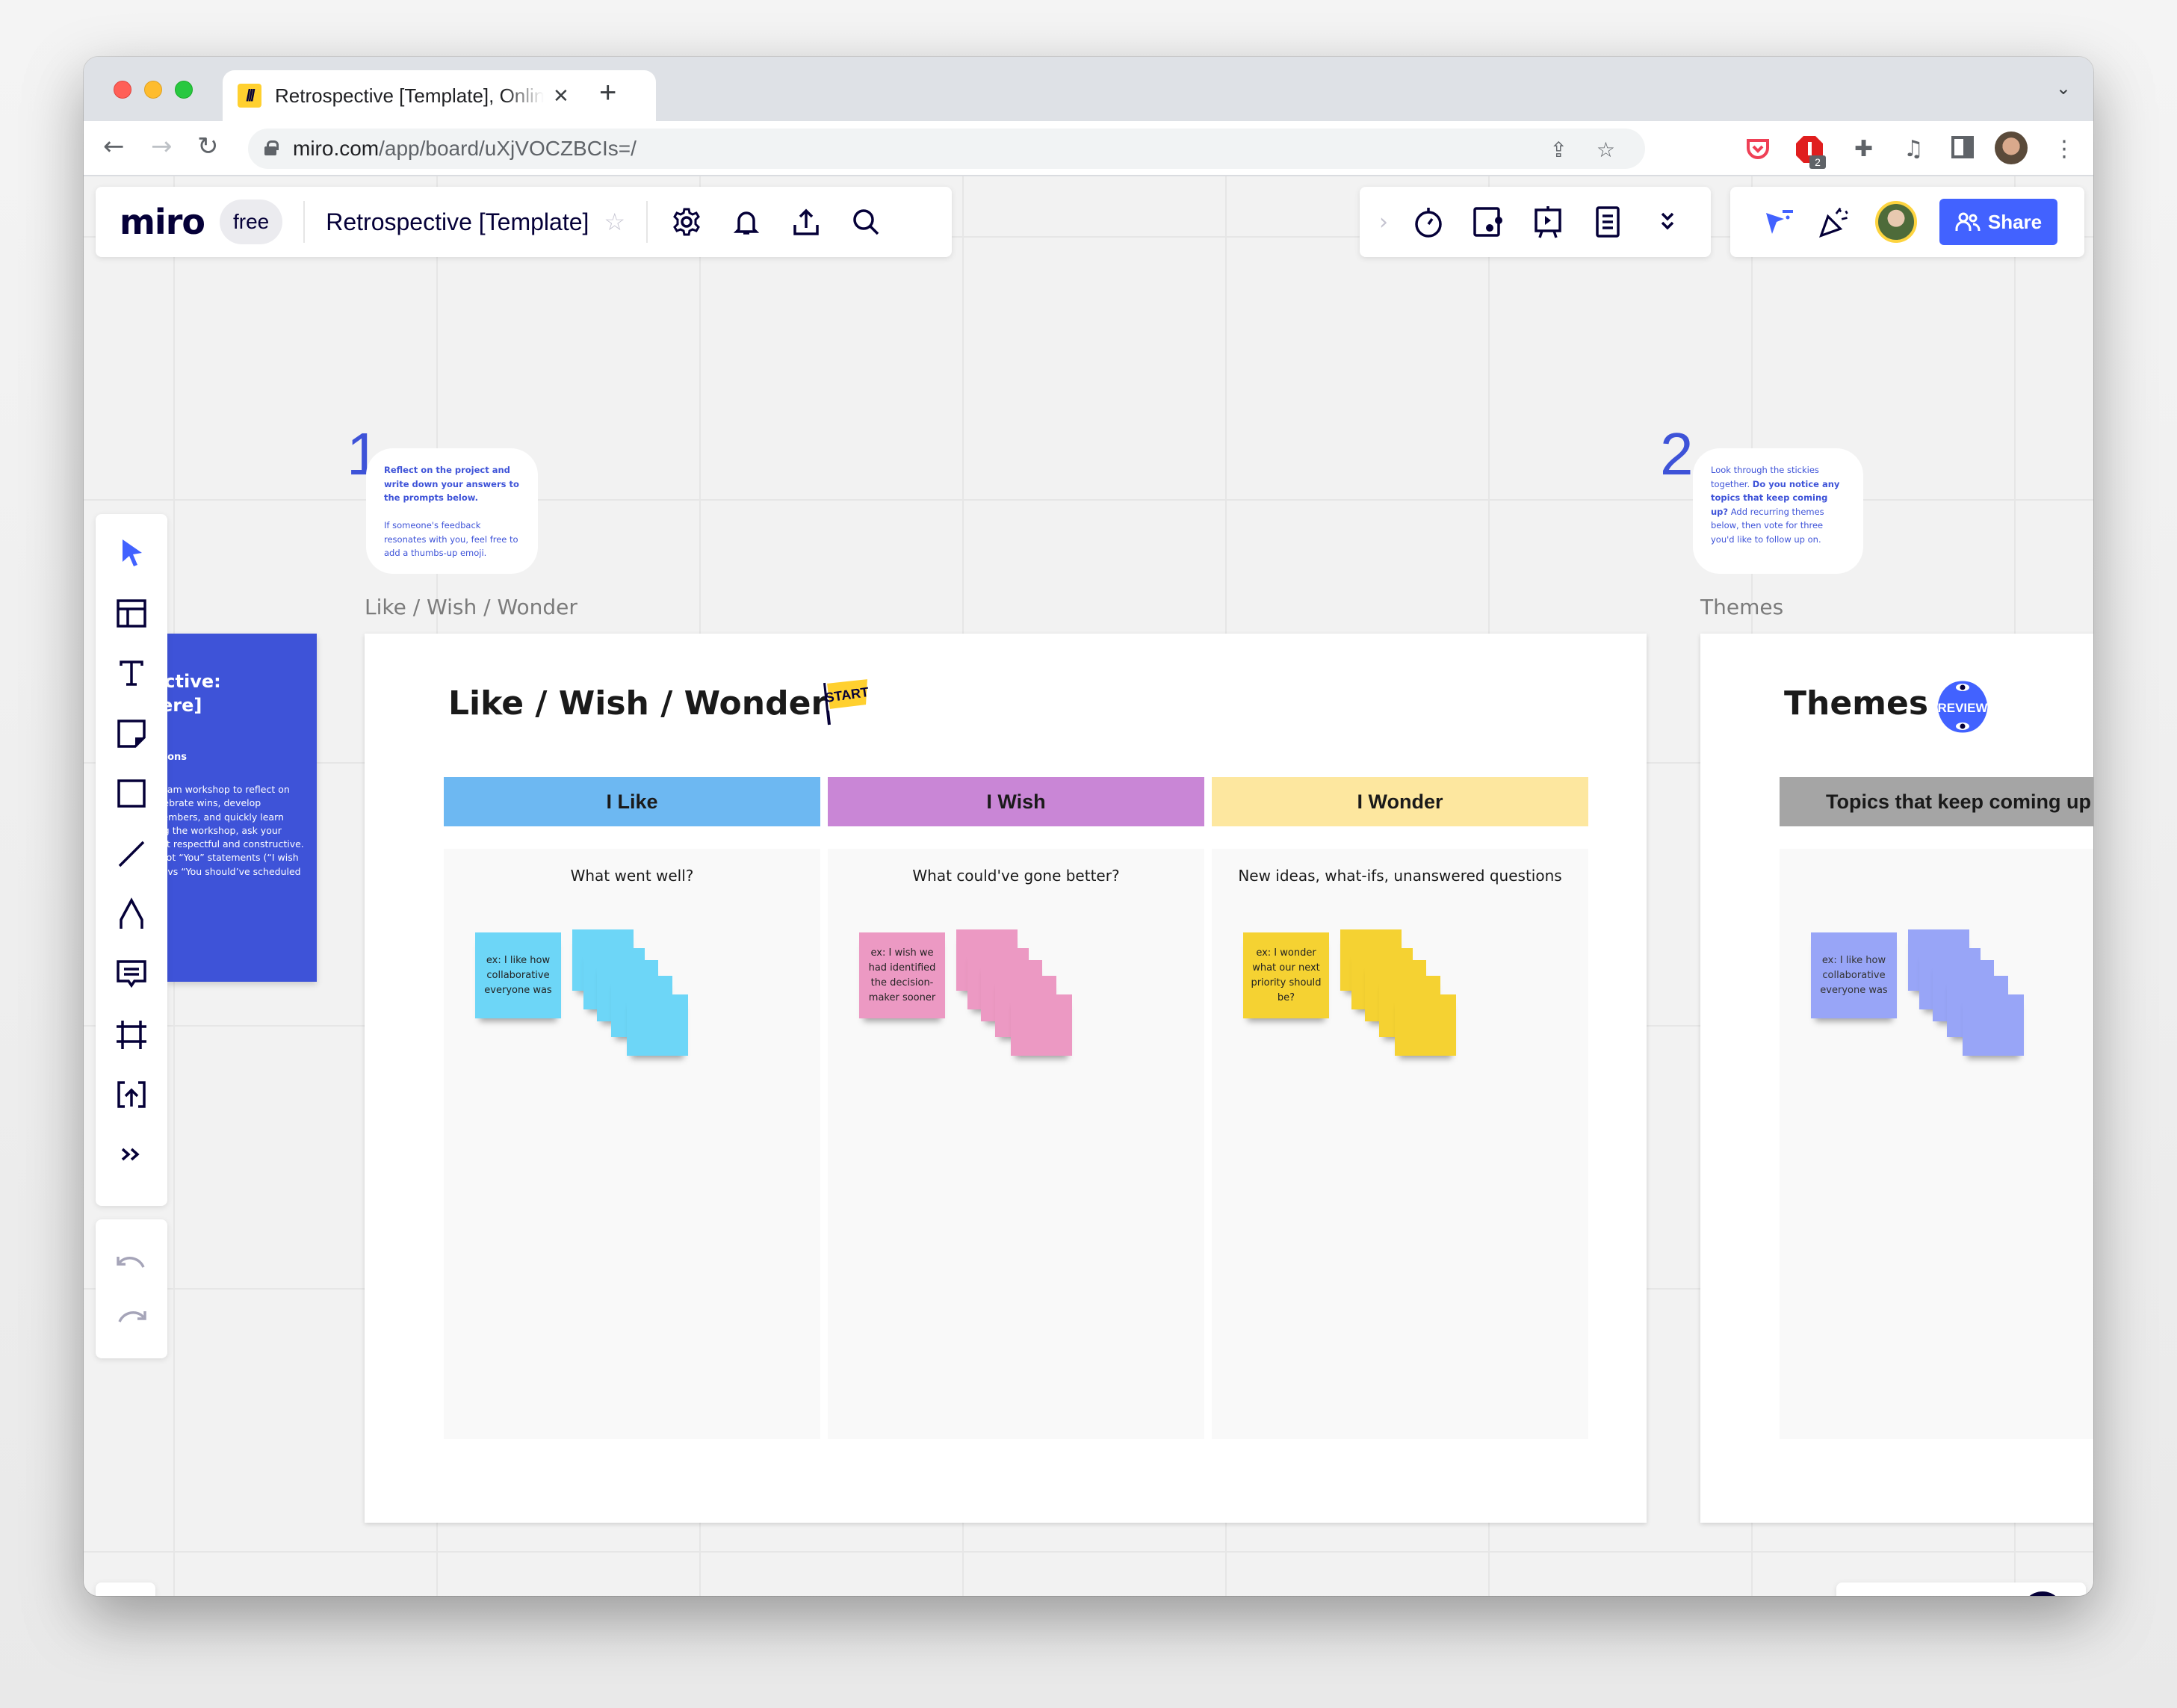  I want to click on column-header-i-like: I Like, so click(632, 801).